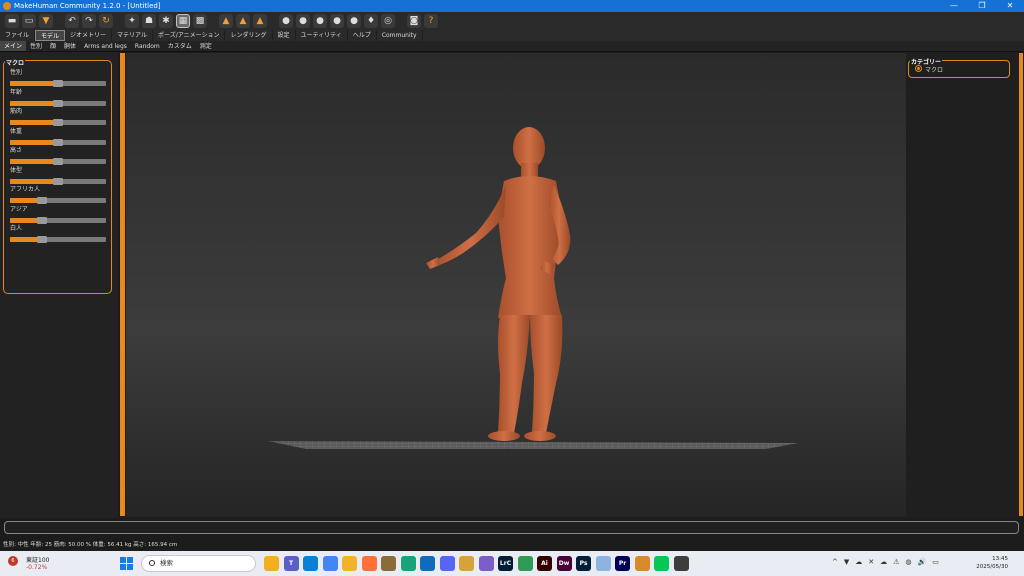 Image resolution: width=1024 pixels, height=576 pixels. Describe the element at coordinates (200, 21) in the screenshot. I see `checker-icon: ▩` at that location.